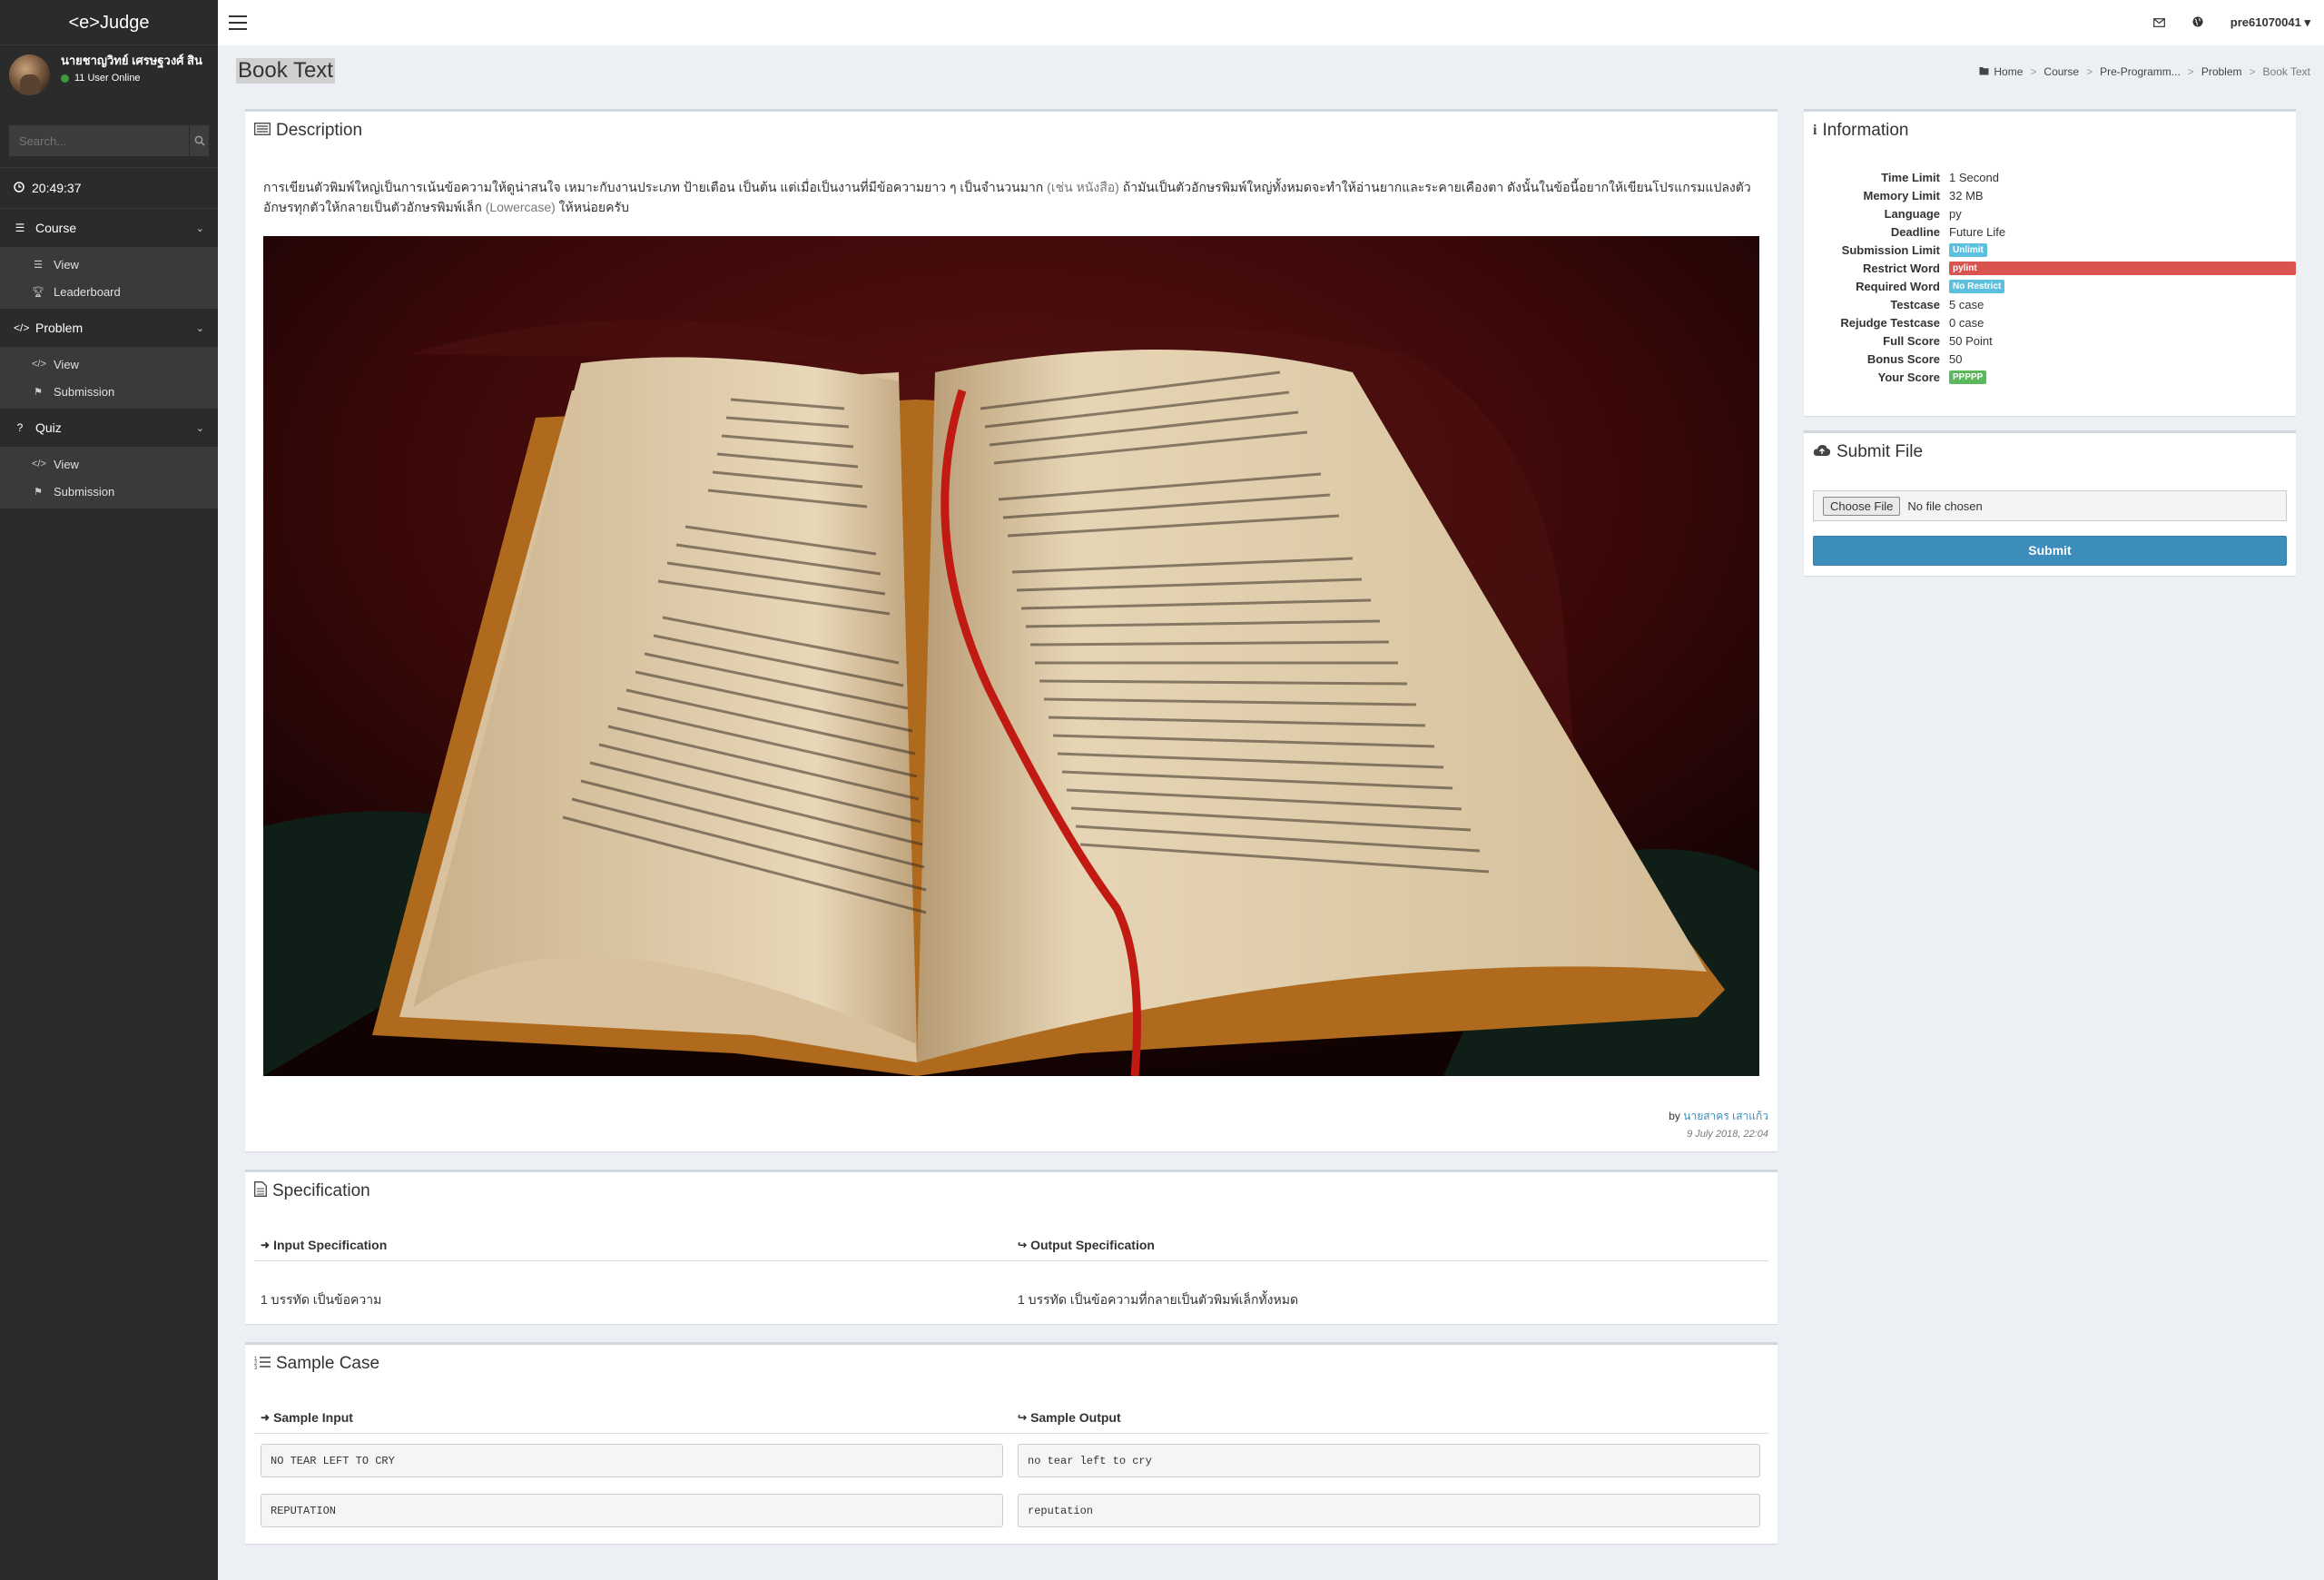 The height and width of the screenshot is (1580, 2324). Describe the element at coordinates (109, 265) in the screenshot. I see `sidebar-item-course-view: ☰ View` at that location.